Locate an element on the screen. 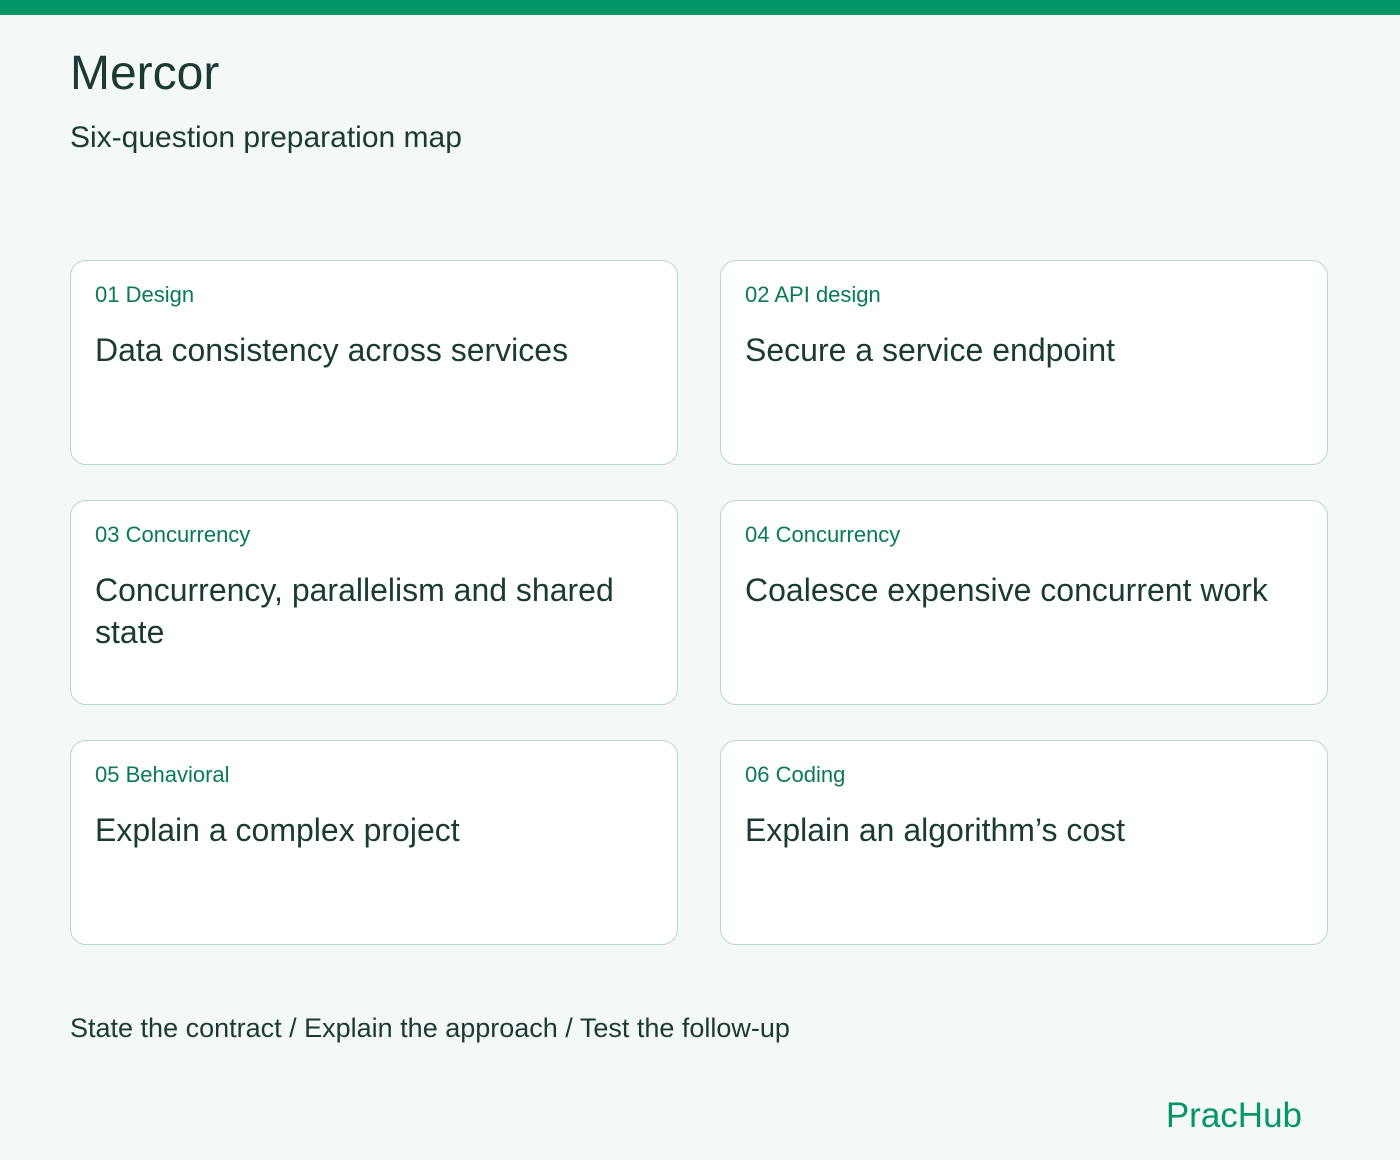  card-tag: 04 Concurrency is located at coordinates (823, 534).